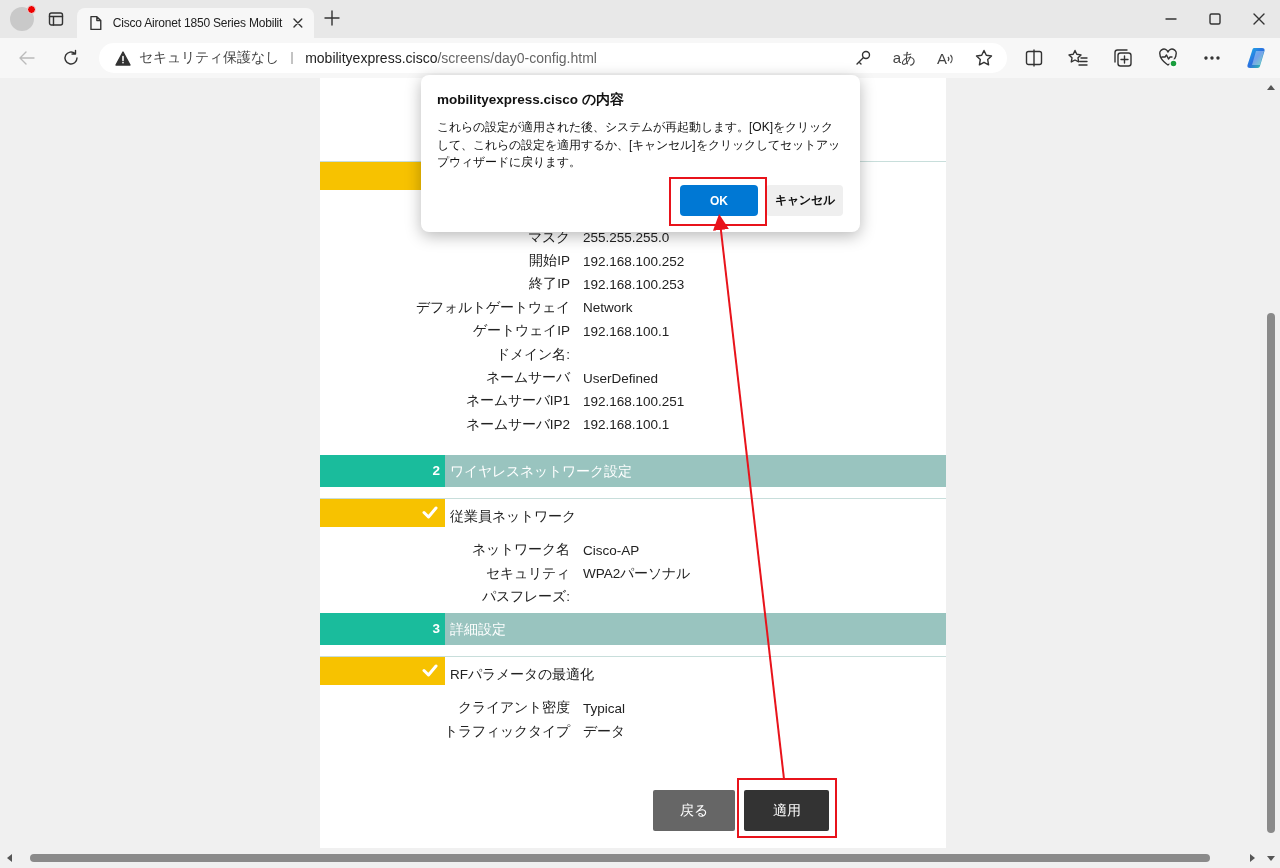  What do you see at coordinates (694, 811) in the screenshot?
I see `back-button: 戻る` at bounding box center [694, 811].